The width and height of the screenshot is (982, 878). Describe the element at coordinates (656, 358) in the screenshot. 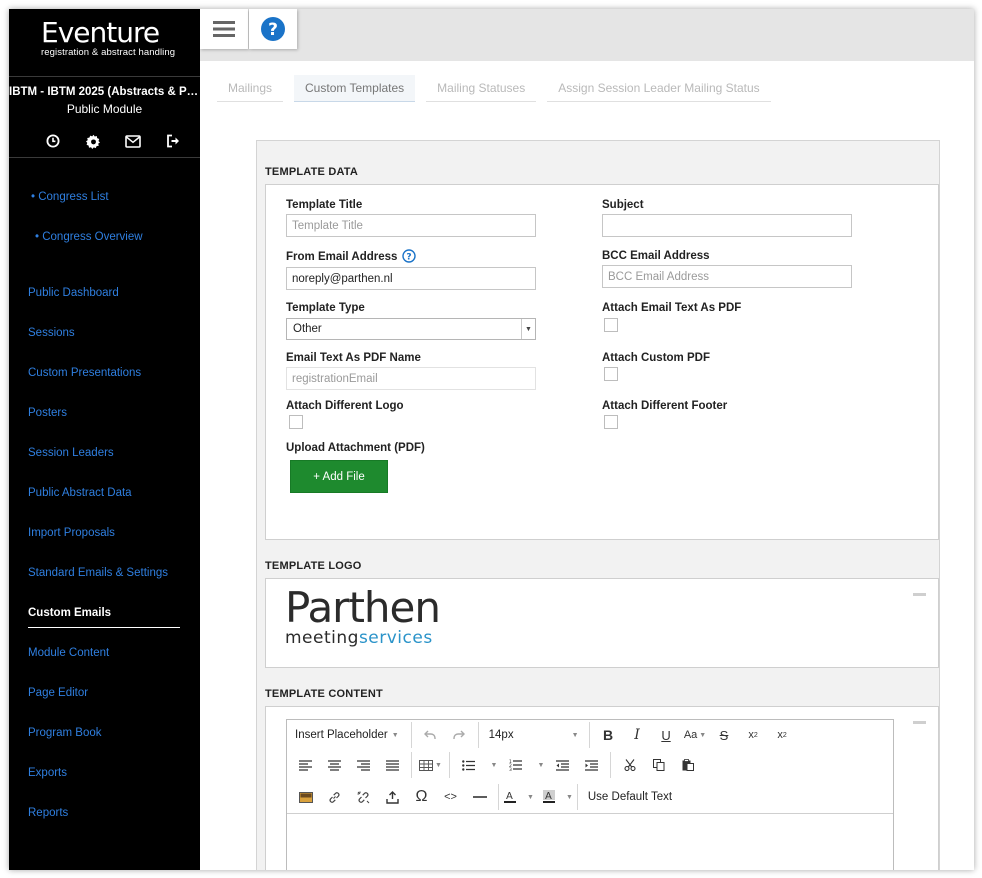

I see `attach-custom-pdf-label: Attach Custom PDF` at that location.